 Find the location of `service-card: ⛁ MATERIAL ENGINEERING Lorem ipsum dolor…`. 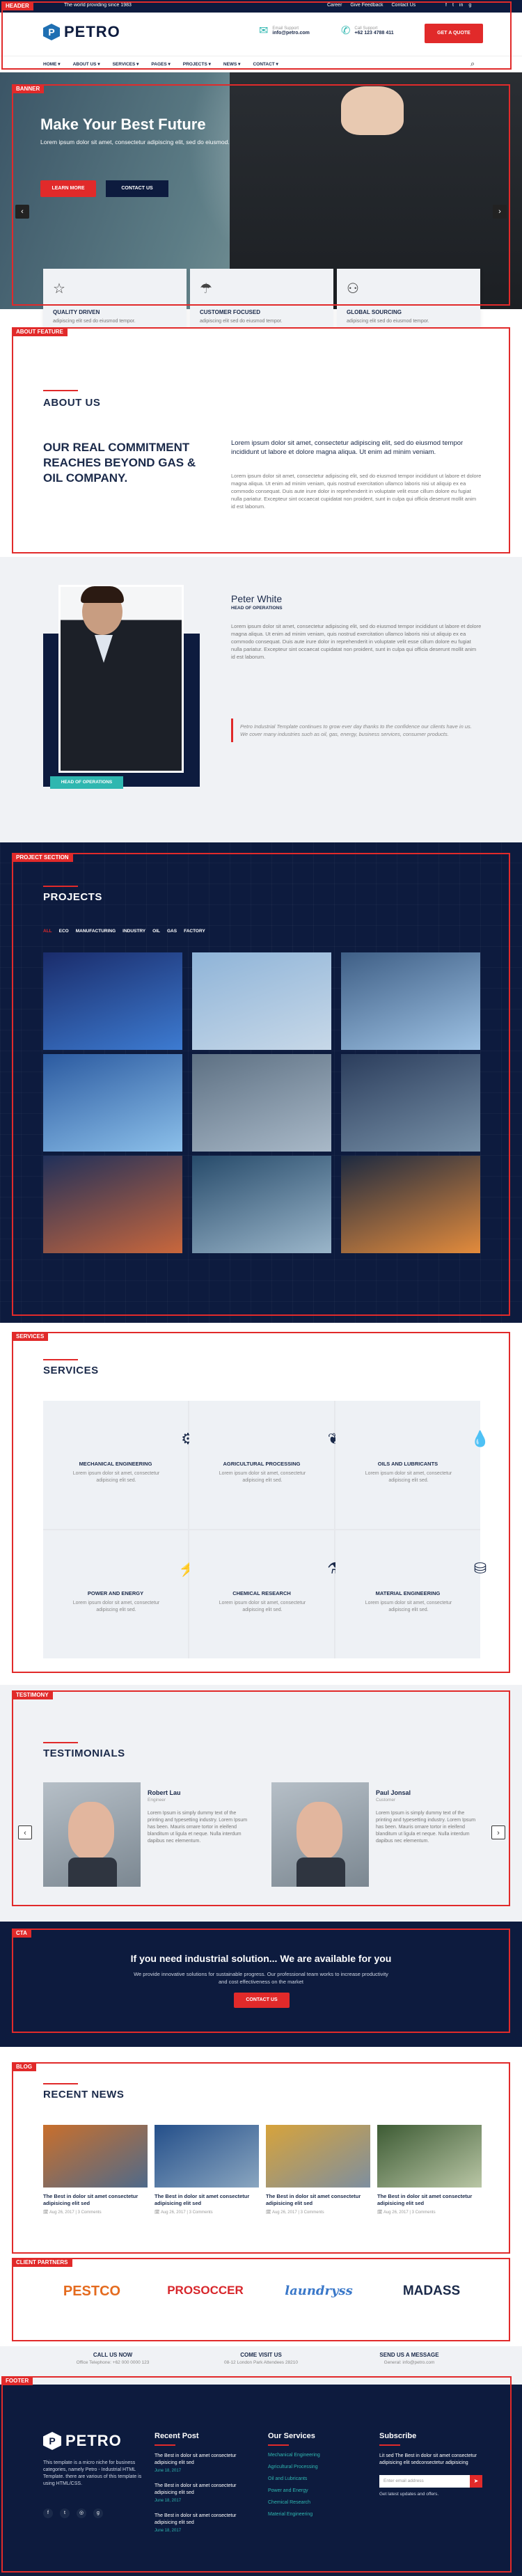

service-card: ⛁ MATERIAL ENGINEERING Lorem ipsum dolor… is located at coordinates (411, 1594).